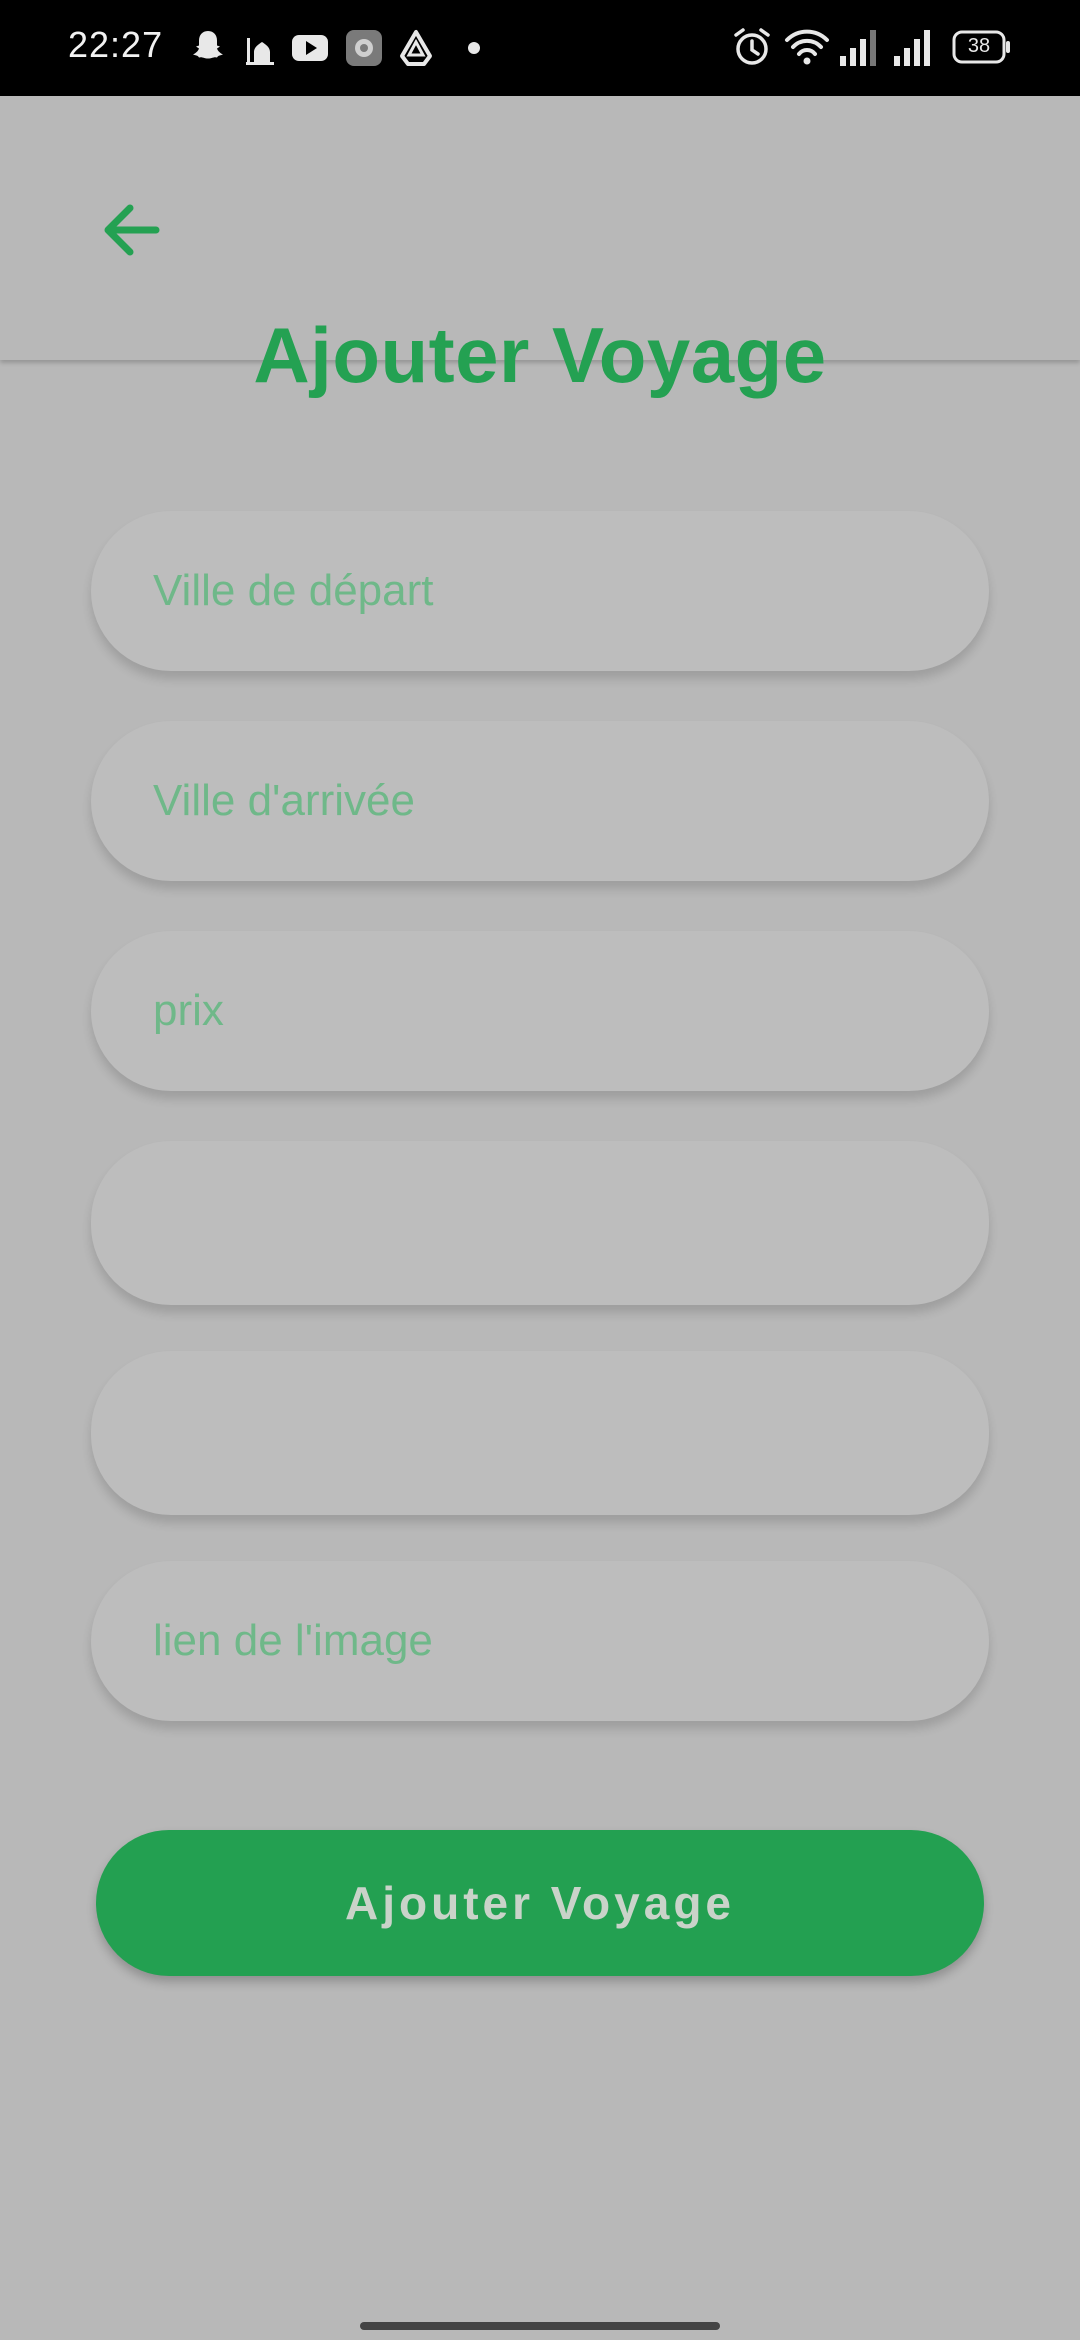 This screenshot has height=2340, width=1080. I want to click on status-time: 22:27, so click(116, 44).